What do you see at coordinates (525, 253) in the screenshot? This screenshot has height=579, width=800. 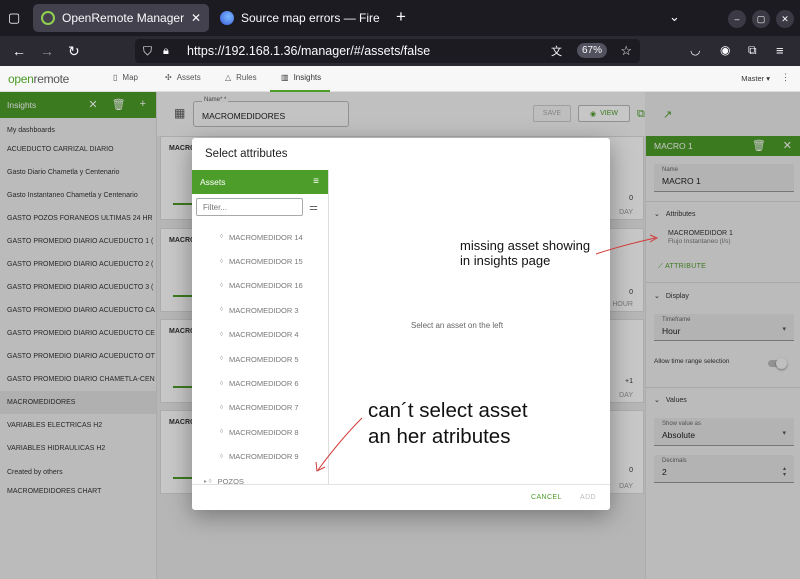 I see `annotation-missing-asset: missing asset showing in insights page` at bounding box center [525, 253].